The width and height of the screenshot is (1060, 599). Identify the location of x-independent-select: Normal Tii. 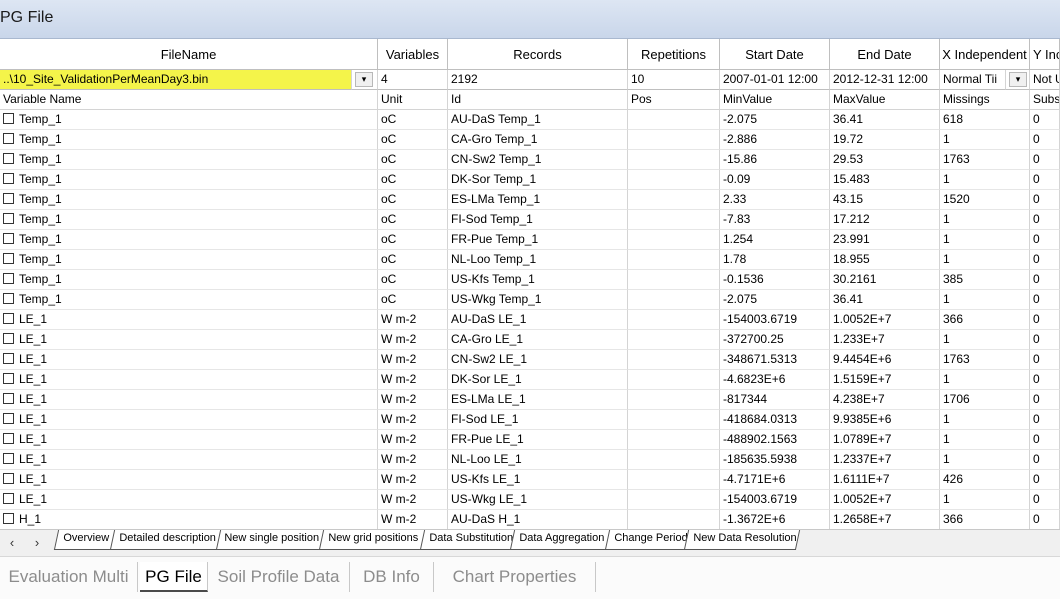
(973, 80).